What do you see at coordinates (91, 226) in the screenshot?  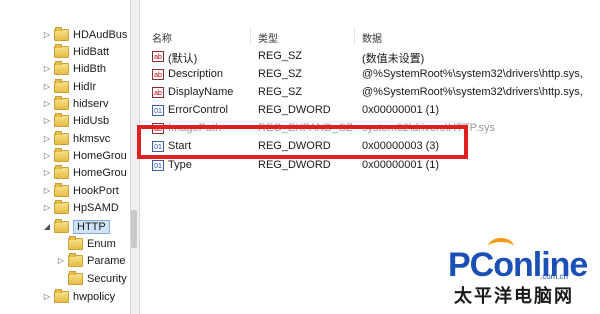 I see `tree-item-label: HTTP` at bounding box center [91, 226].